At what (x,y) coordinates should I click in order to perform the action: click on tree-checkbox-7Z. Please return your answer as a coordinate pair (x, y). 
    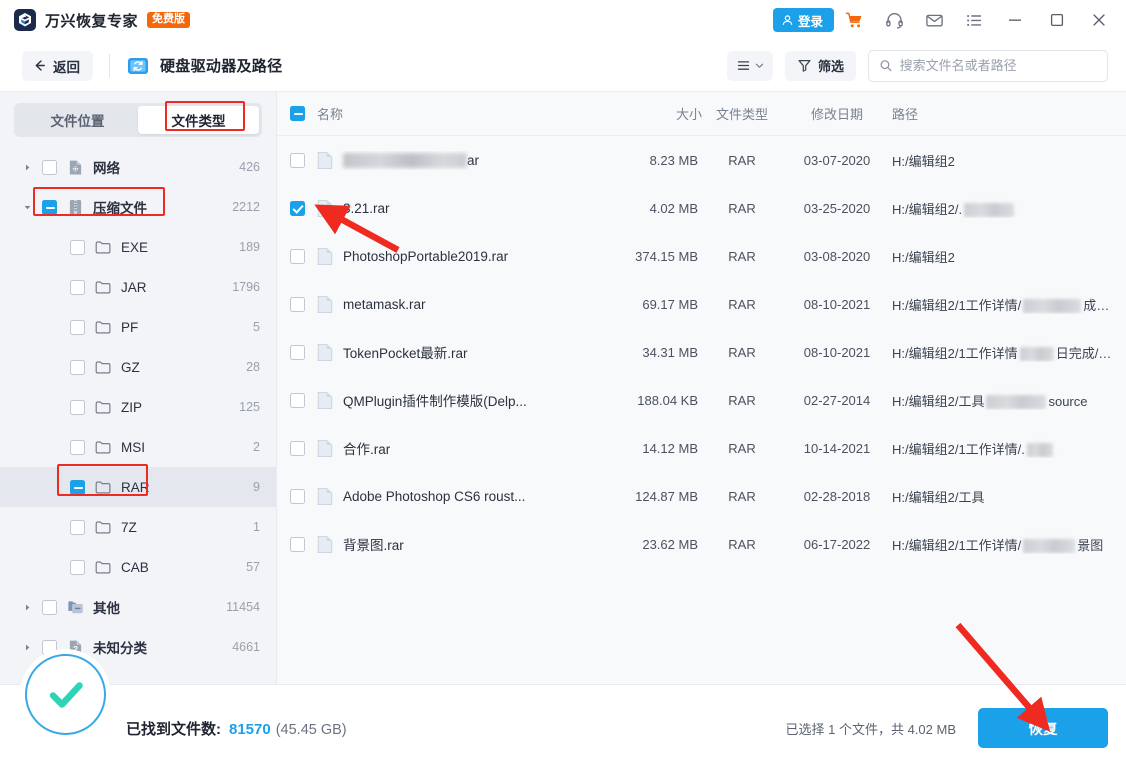
    Looking at the image, I should click on (77, 527).